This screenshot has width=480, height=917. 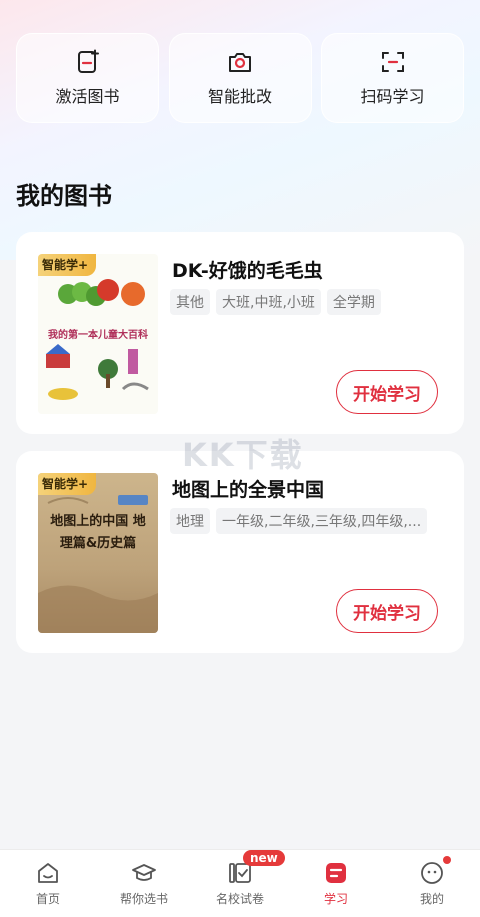 What do you see at coordinates (190, 302) in the screenshot?
I see `tag-subject: 其他` at bounding box center [190, 302].